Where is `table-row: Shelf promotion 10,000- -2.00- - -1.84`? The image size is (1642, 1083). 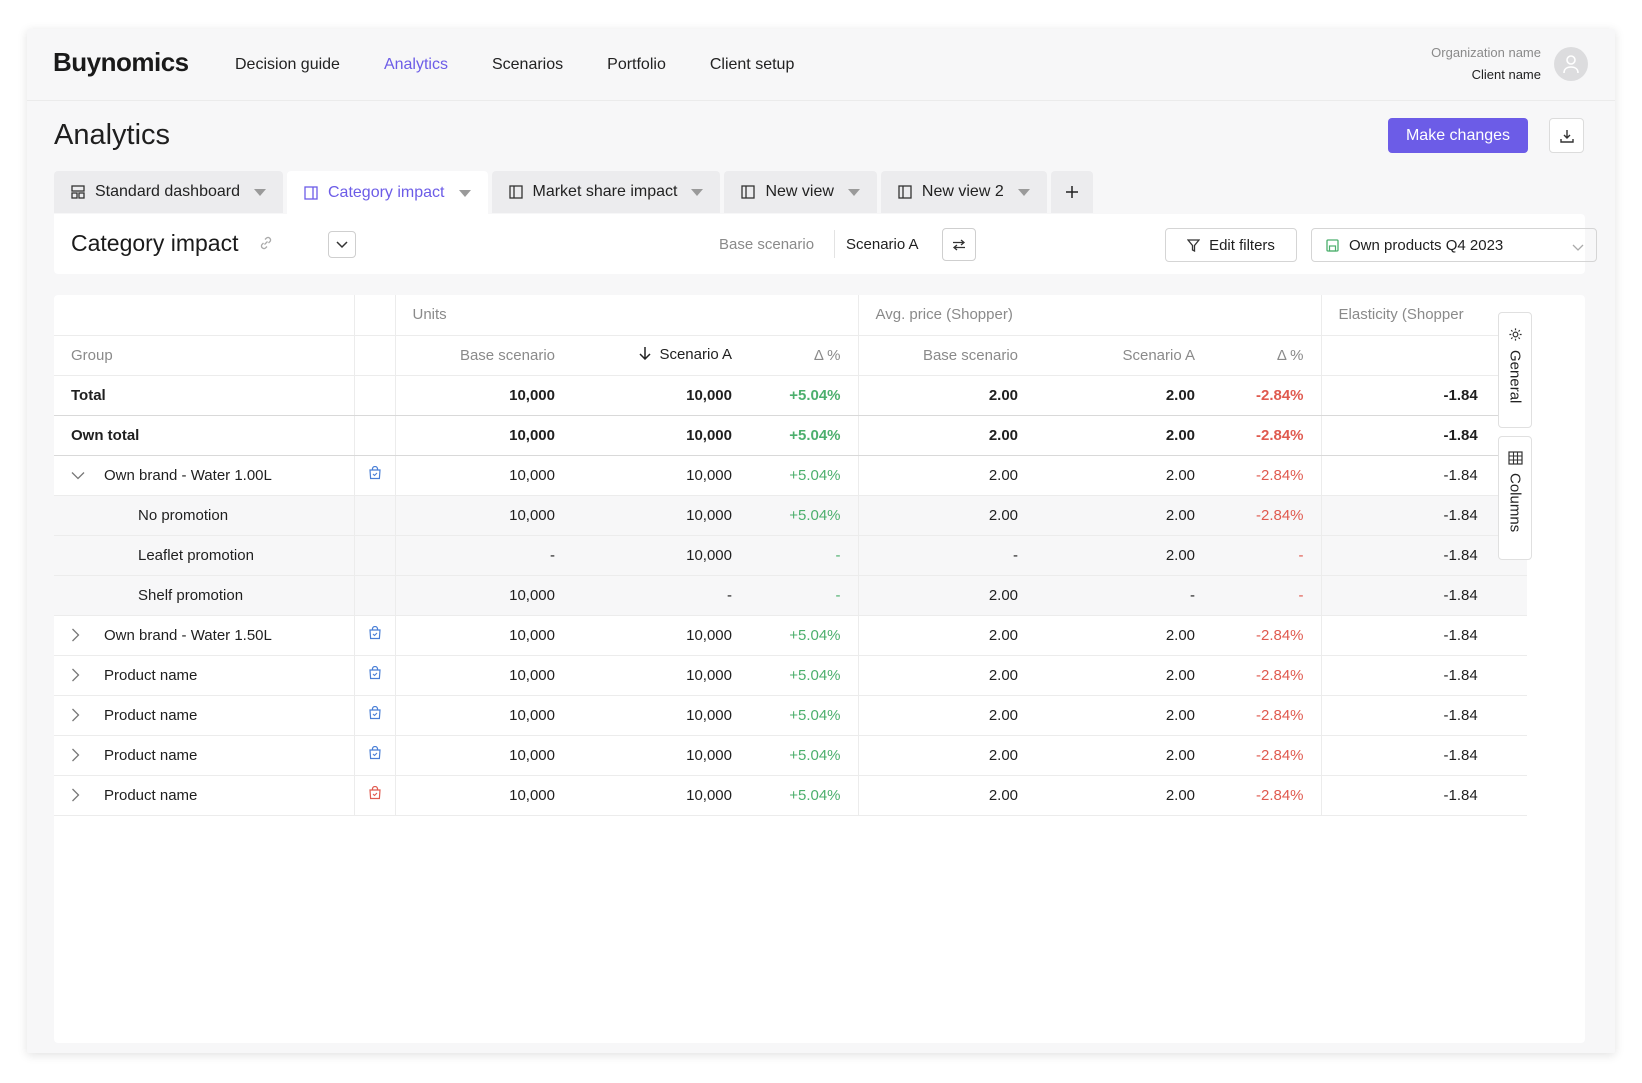
table-row: Shelf promotion 10,000- -2.00- - -1.84 is located at coordinates (790, 595).